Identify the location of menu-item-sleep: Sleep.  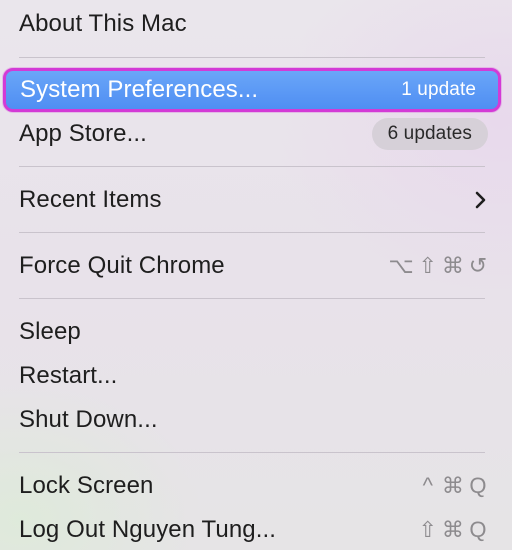
(254, 332).